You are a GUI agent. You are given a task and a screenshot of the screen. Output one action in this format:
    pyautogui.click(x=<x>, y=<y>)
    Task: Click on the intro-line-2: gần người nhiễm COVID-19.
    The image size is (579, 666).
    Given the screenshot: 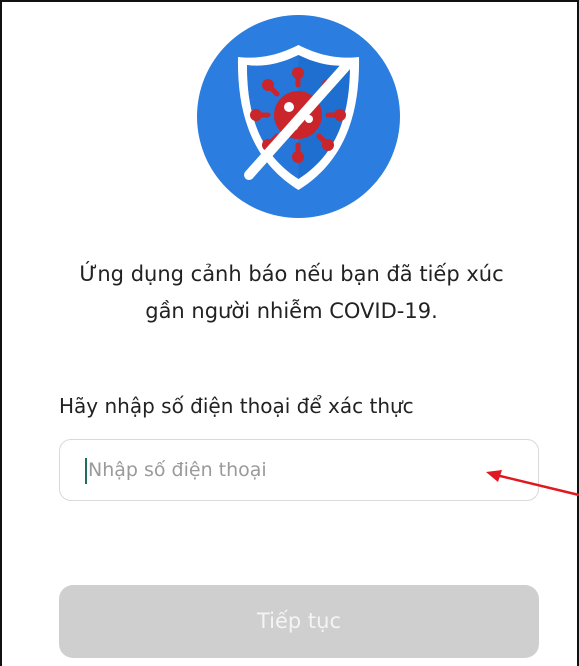 What is the action you would take?
    pyautogui.click(x=291, y=311)
    